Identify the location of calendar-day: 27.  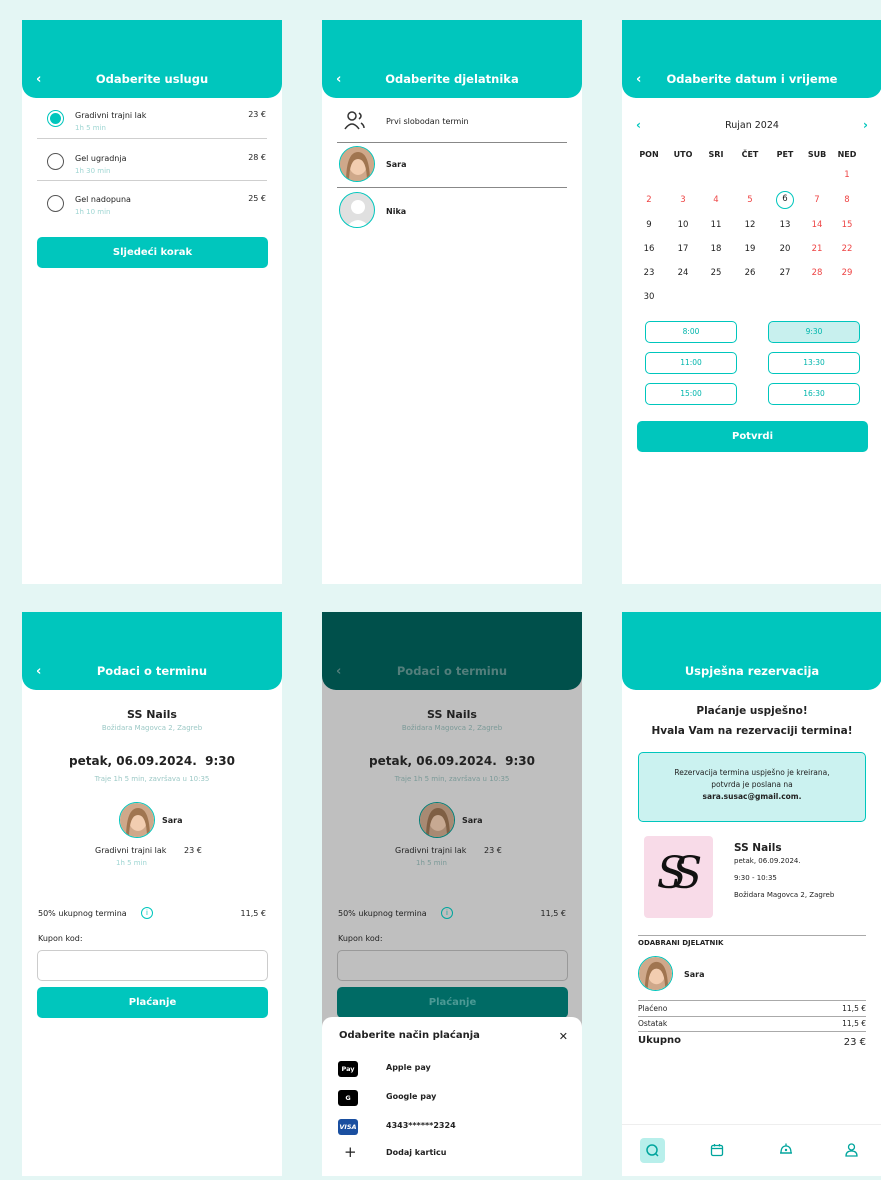
(785, 273).